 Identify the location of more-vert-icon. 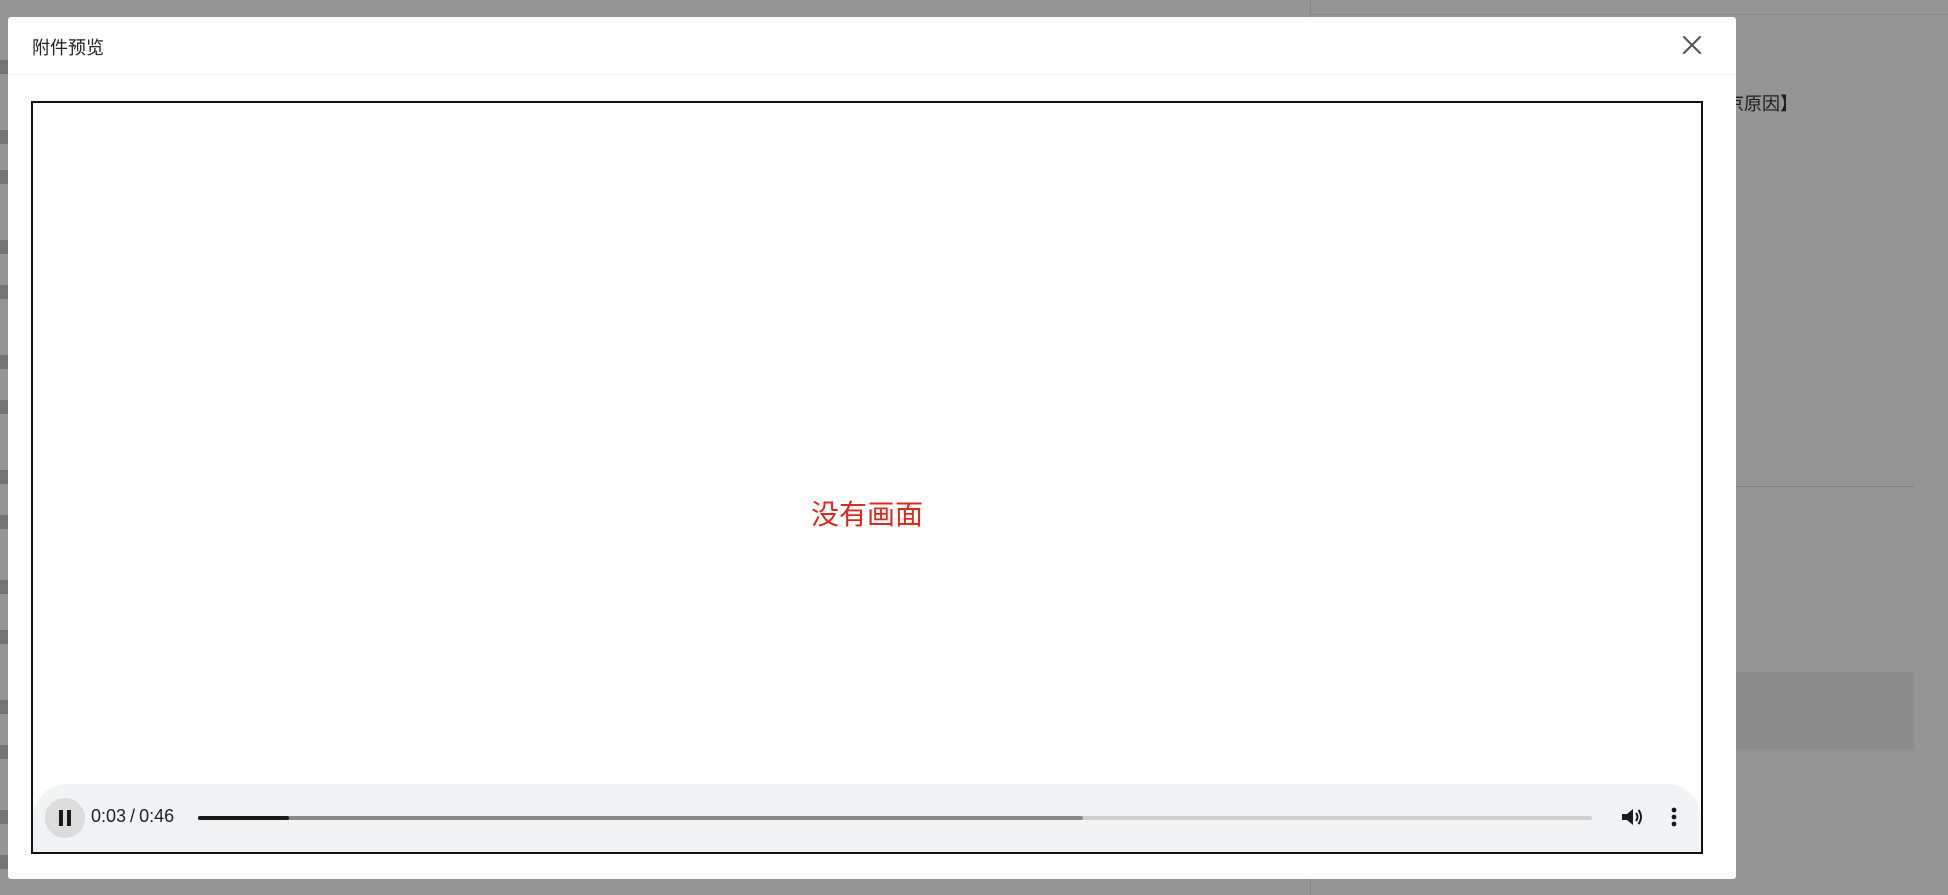
(1674, 817).